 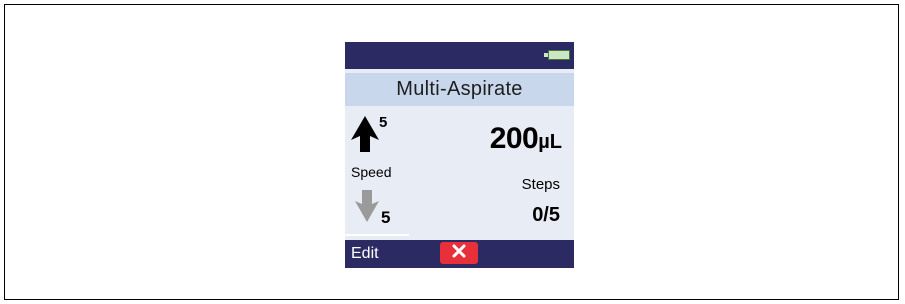 I want to click on speed-panel: 5 Speed 5, so click(x=377, y=173).